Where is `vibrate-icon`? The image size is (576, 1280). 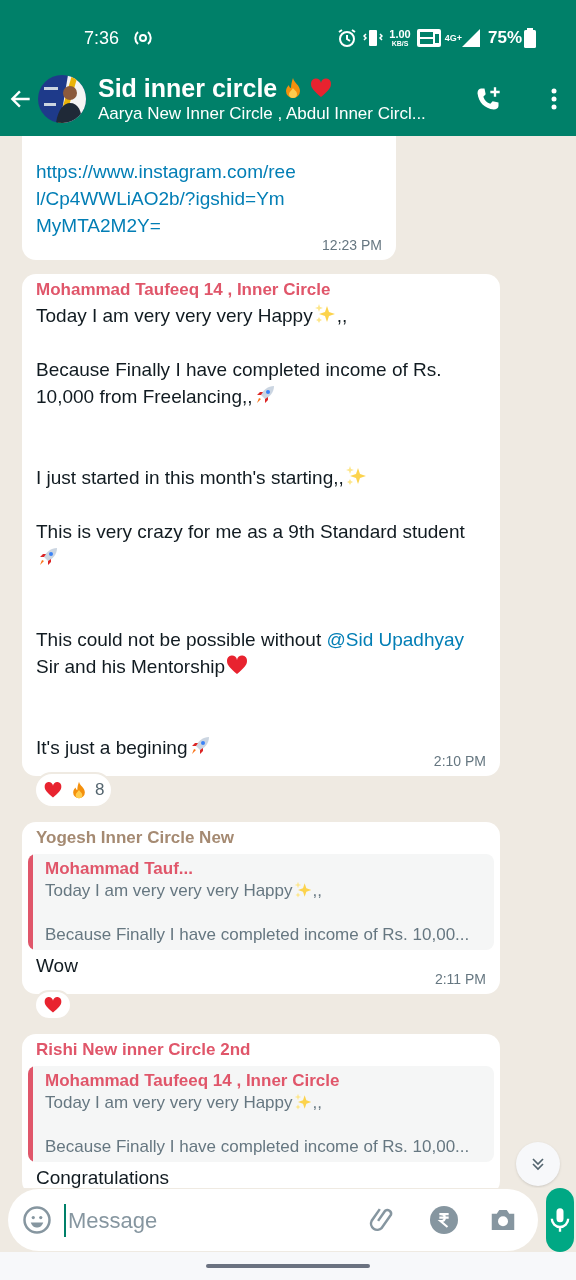 vibrate-icon is located at coordinates (373, 38).